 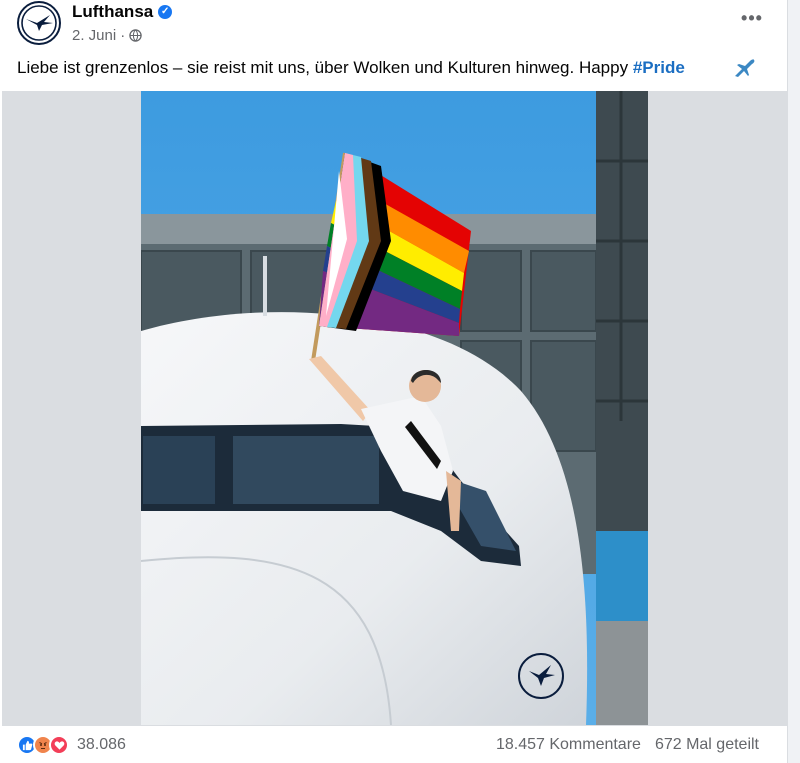 I want to click on crane-logo-icon, so click(x=39, y=23).